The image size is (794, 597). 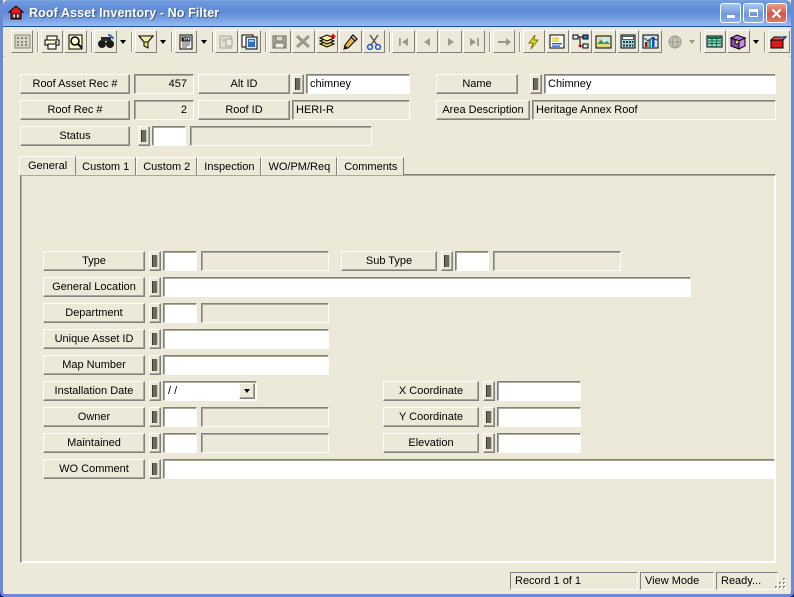 I want to click on type-code-field, so click(x=180, y=261).